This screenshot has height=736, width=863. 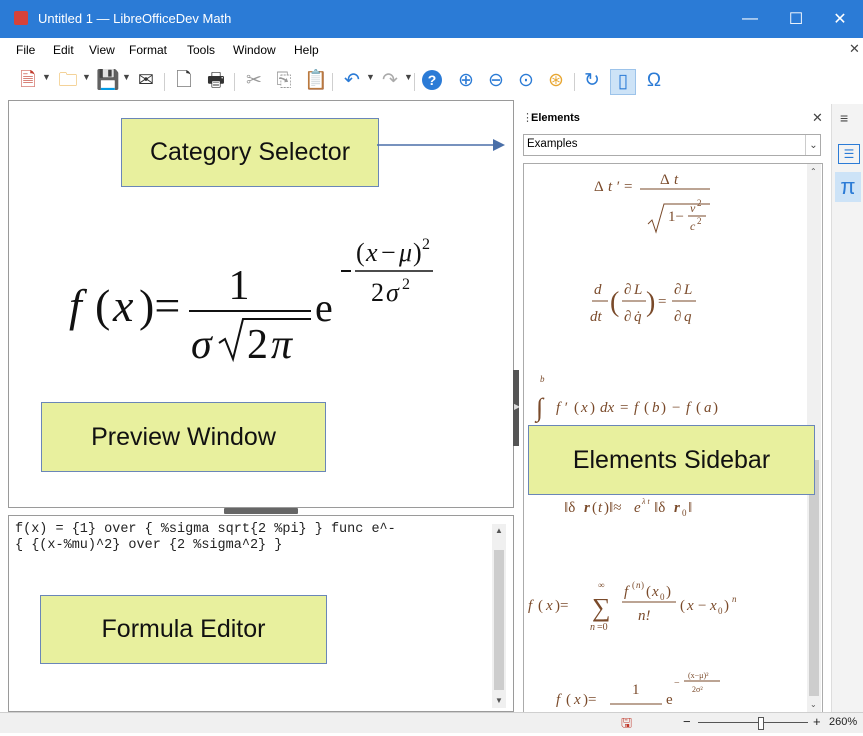 I want to click on export-pdf-icon: 🗋, so click(x=184, y=81).